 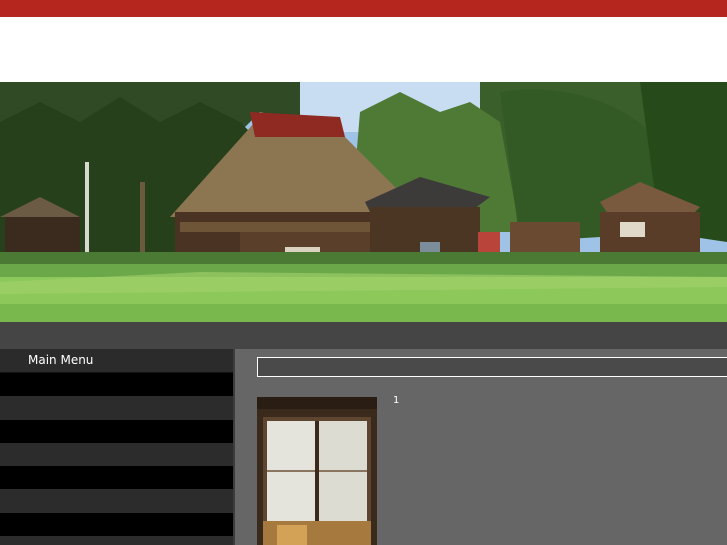 What do you see at coordinates (116, 361) in the screenshot?
I see `main-menu-title: Main Menu` at bounding box center [116, 361].